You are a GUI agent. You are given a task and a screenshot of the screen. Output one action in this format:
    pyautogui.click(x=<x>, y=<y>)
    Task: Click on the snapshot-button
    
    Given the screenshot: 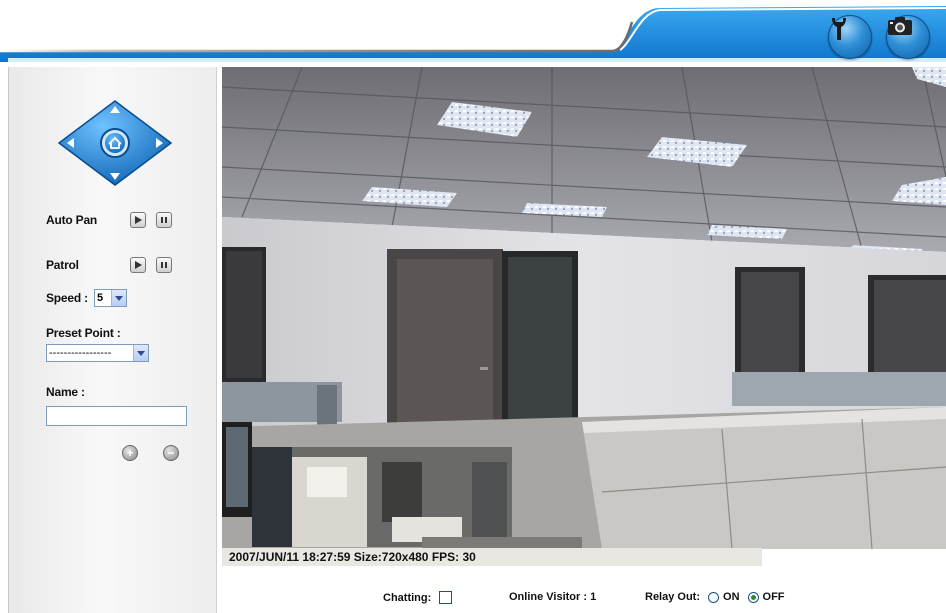 What is the action you would take?
    pyautogui.click(x=908, y=37)
    